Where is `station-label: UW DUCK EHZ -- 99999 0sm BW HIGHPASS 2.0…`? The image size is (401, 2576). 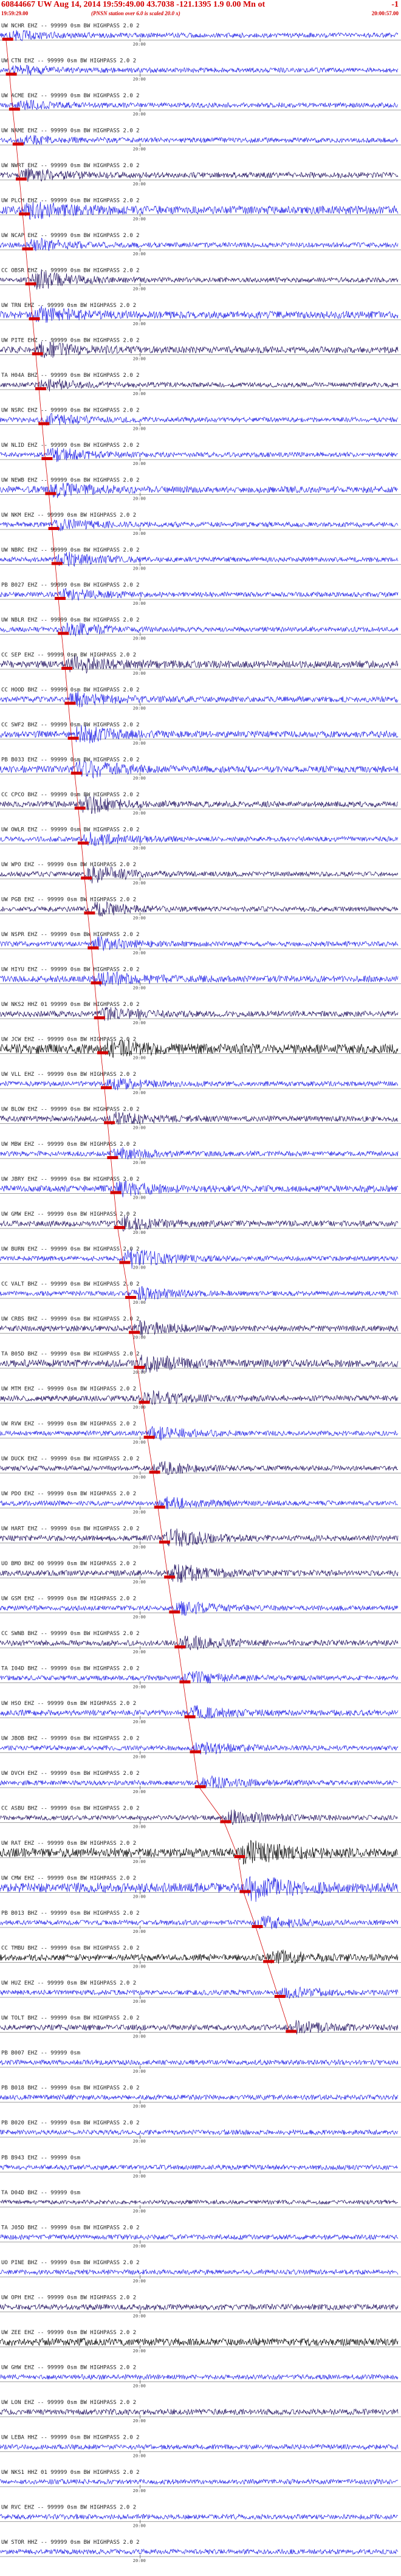 station-label: UW DUCK EHZ -- 99999 0sm BW HIGHPASS 2.0… is located at coordinates (70, 1459).